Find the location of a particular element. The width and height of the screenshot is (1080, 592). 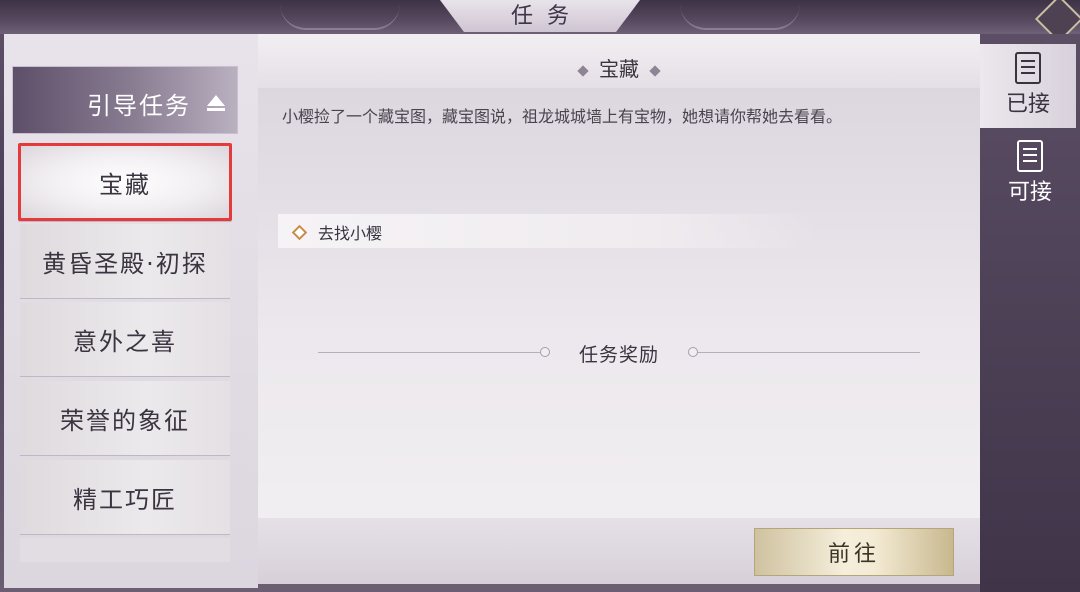

quest-objective: 去找小樱 is located at coordinates (548, 231).